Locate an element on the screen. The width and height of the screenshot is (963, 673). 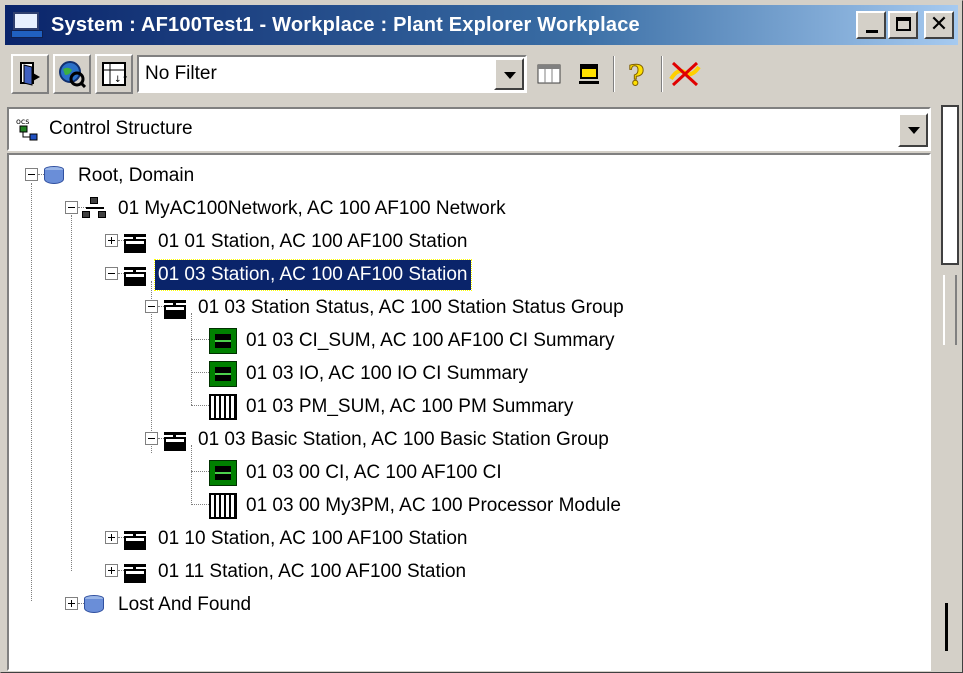
tree-node-module: 01 03 IO, AC 100 IO CI Summary is located at coordinates (370, 373).